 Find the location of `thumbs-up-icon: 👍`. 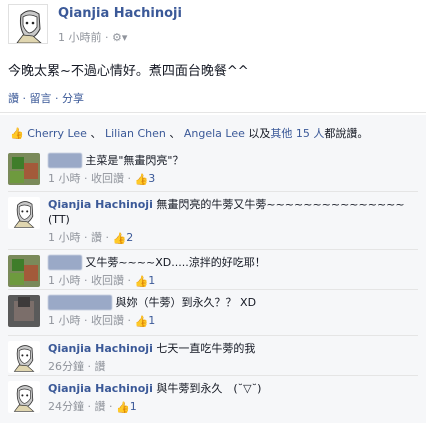

thumbs-up-icon: 👍 is located at coordinates (17, 133).